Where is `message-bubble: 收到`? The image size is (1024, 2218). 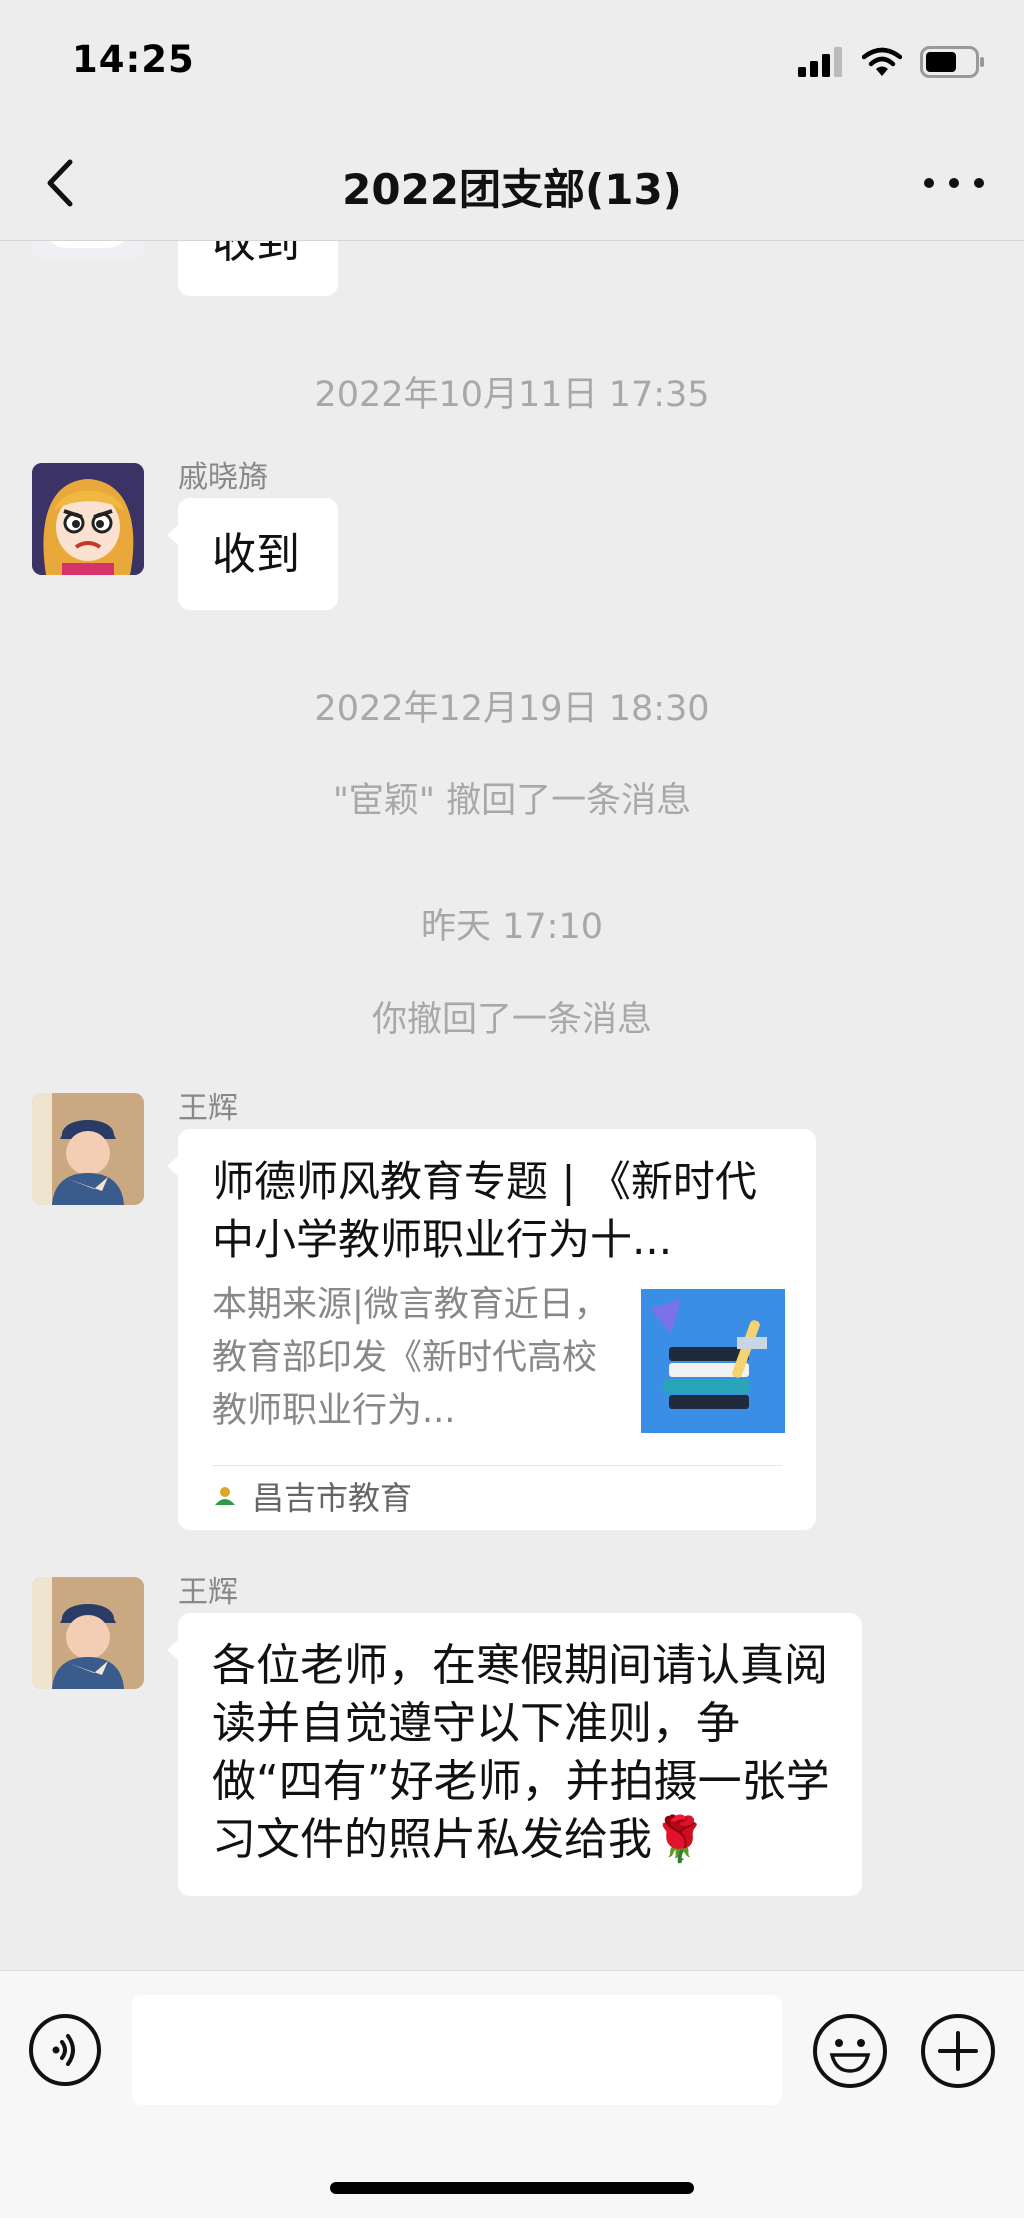 message-bubble: 收到 is located at coordinates (252, 554).